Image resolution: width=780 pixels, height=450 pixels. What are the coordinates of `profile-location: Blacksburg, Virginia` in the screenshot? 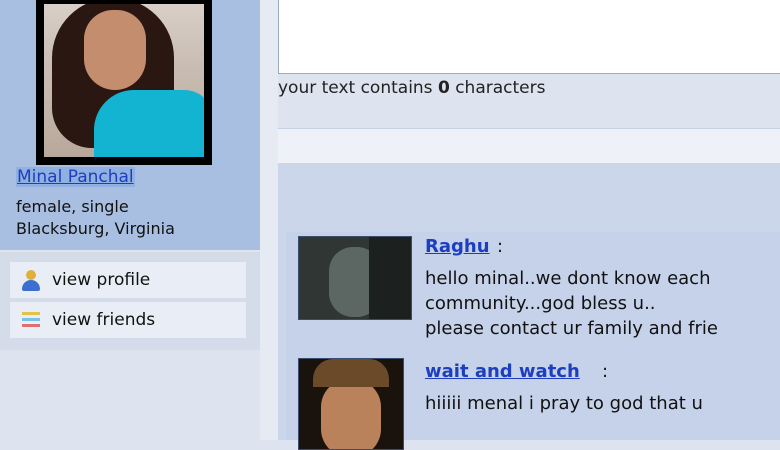 It's located at (95, 228).